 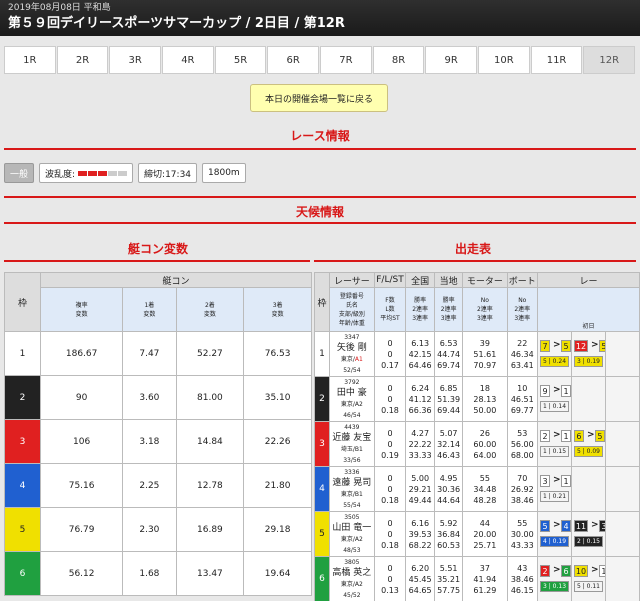 I want to click on race-tab-7r: 7R, so click(x=346, y=60).